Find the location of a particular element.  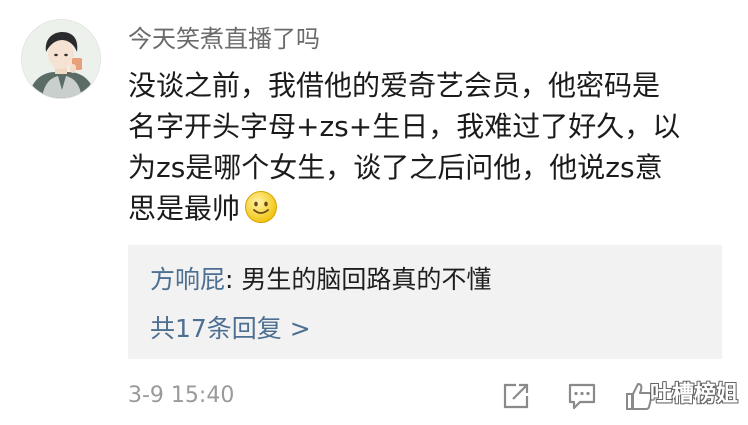

avatar-illustration is located at coordinates (61, 59).